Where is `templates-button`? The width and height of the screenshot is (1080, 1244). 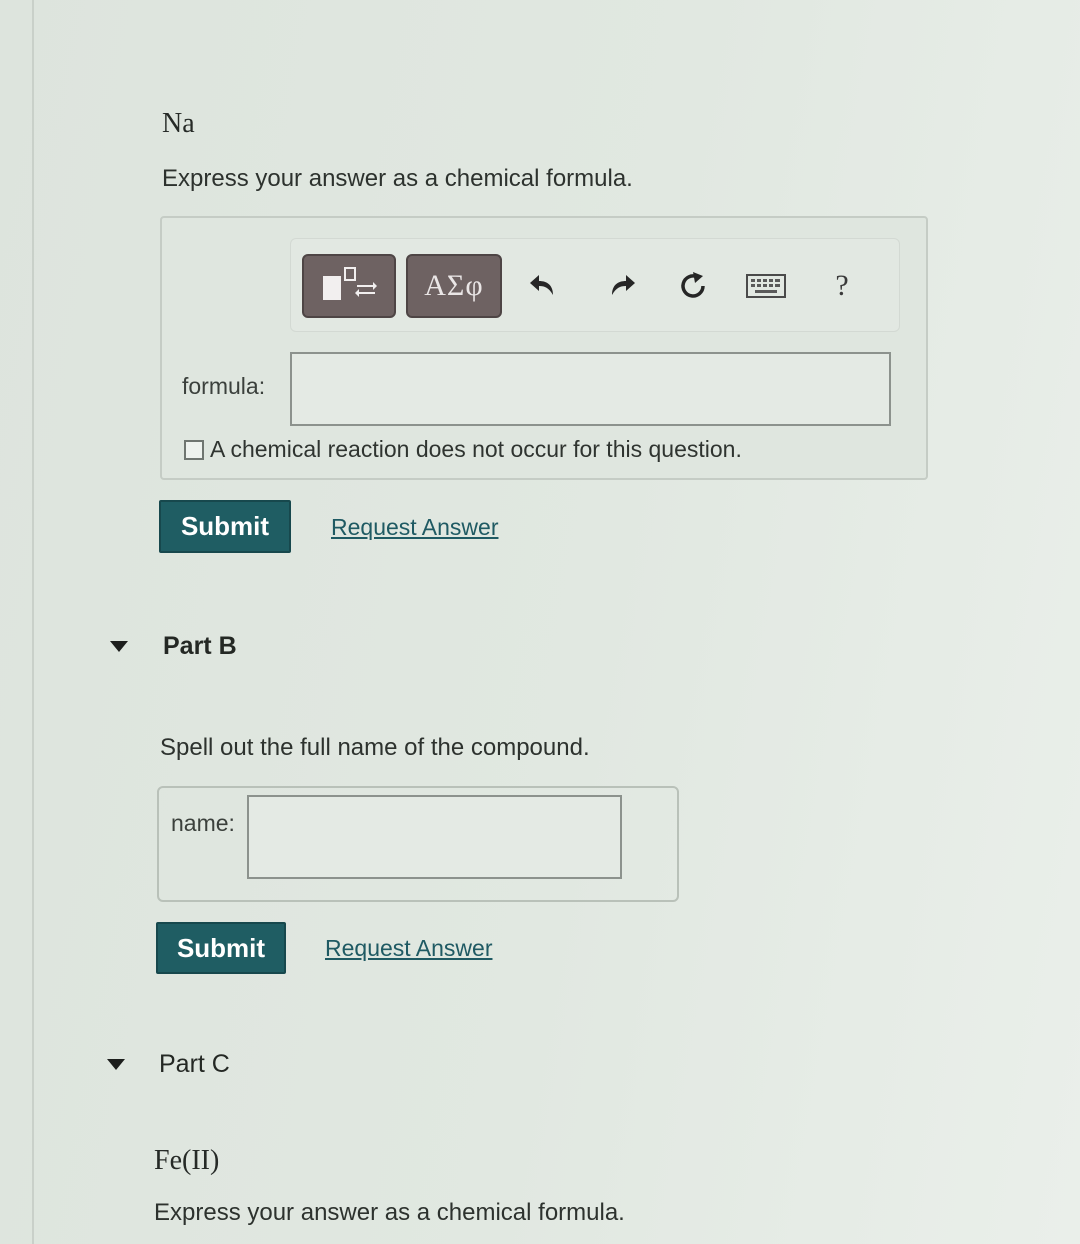 templates-button is located at coordinates (349, 286).